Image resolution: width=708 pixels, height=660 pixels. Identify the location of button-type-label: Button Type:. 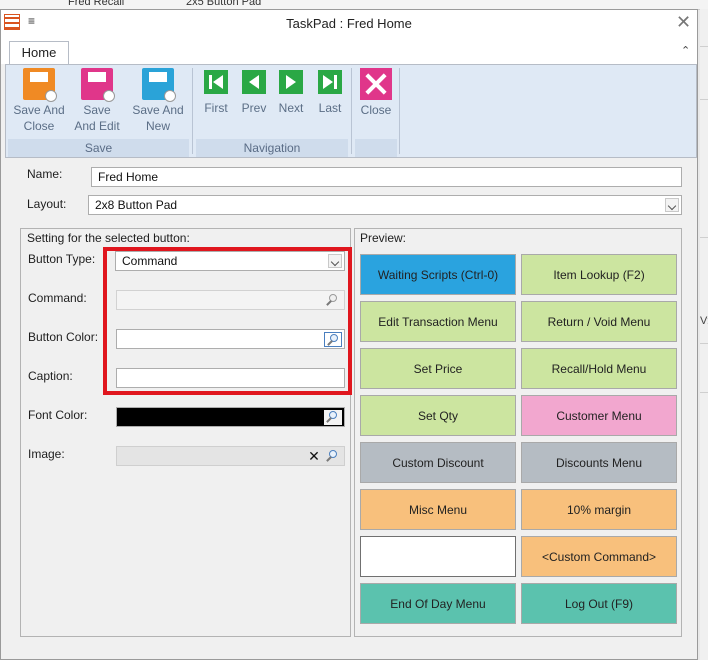
(62, 259).